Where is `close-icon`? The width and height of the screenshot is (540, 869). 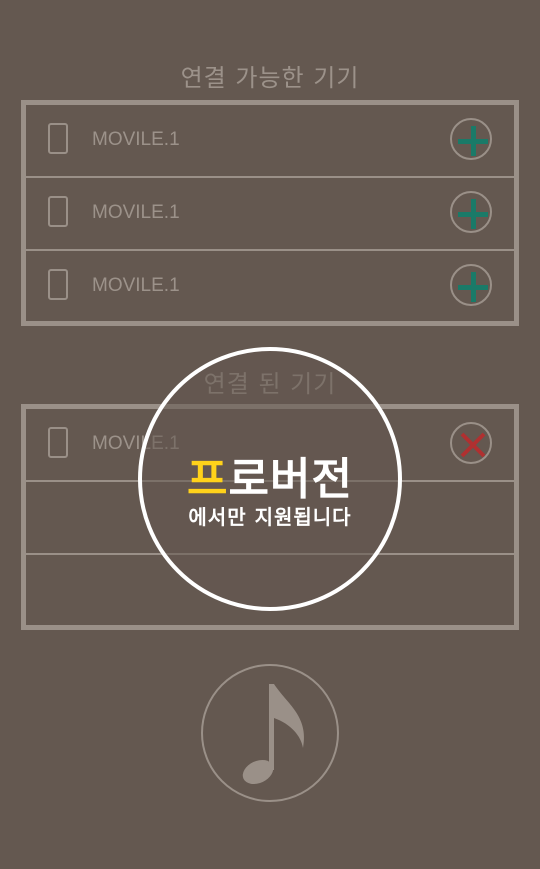 close-icon is located at coordinates (473, 445).